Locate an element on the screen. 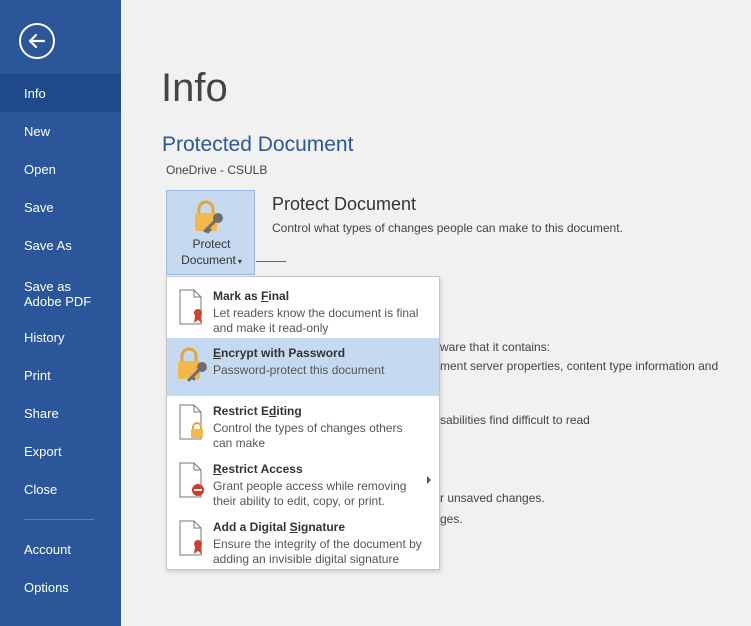 This screenshot has width=751, height=626. nav-history: History is located at coordinates (60, 337).